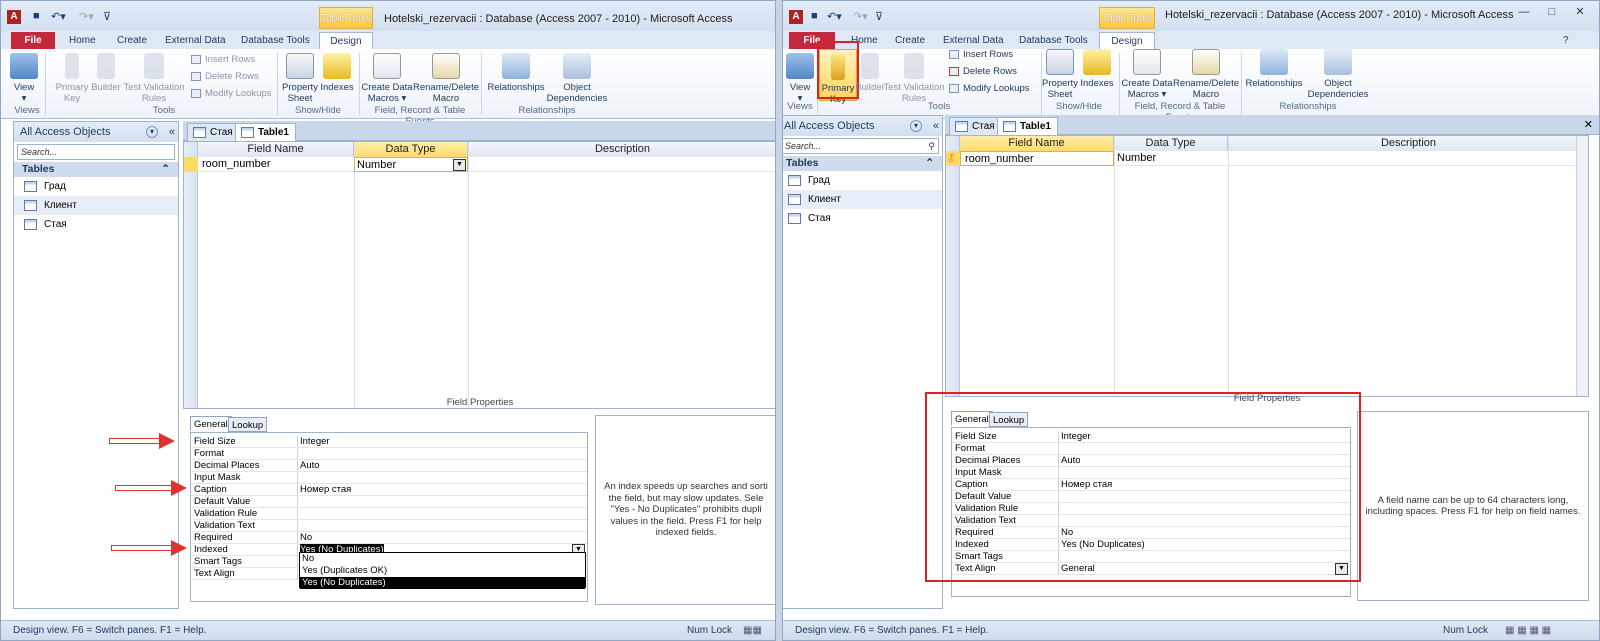  I want to click on close-icon: ✕, so click(1580, 12).